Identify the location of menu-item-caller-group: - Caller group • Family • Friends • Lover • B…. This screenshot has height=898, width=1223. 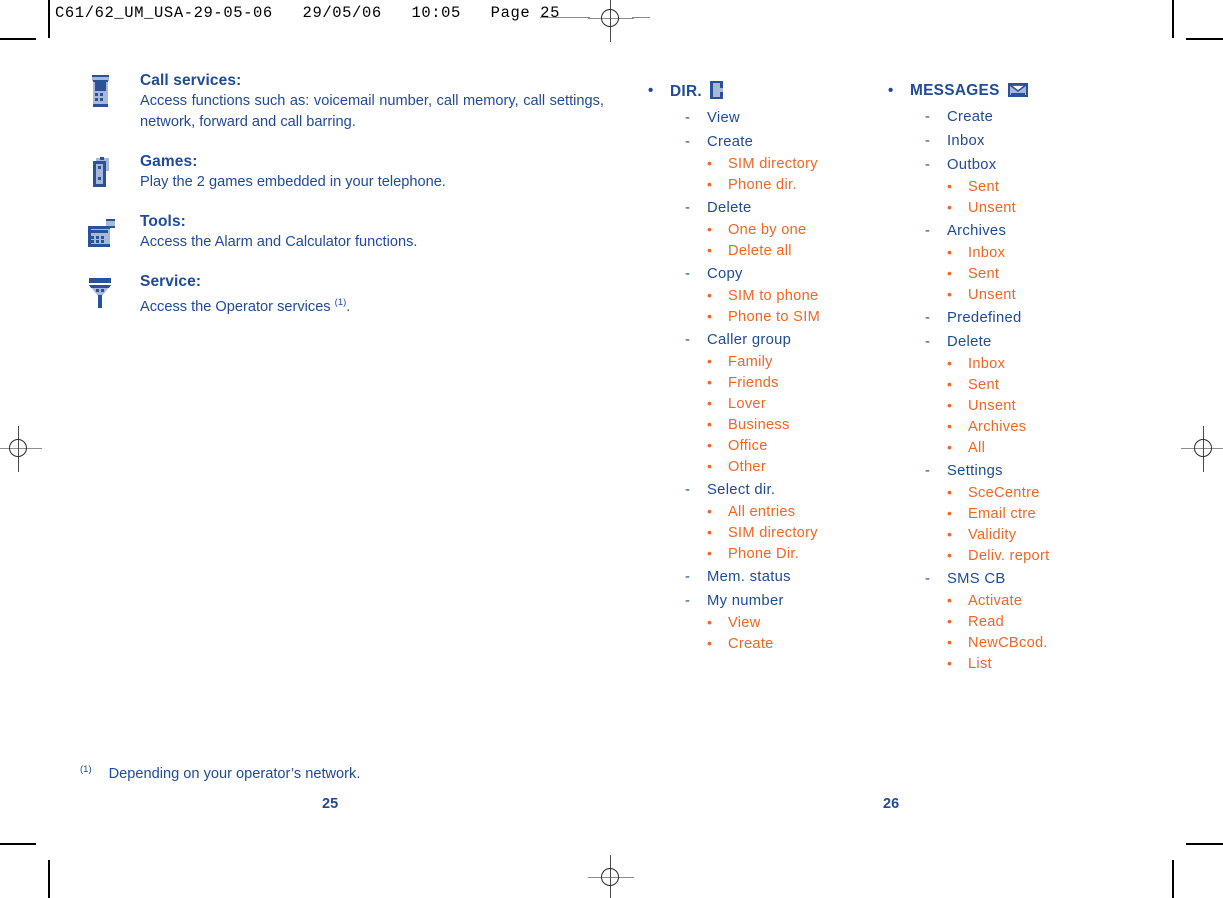
(774, 403).